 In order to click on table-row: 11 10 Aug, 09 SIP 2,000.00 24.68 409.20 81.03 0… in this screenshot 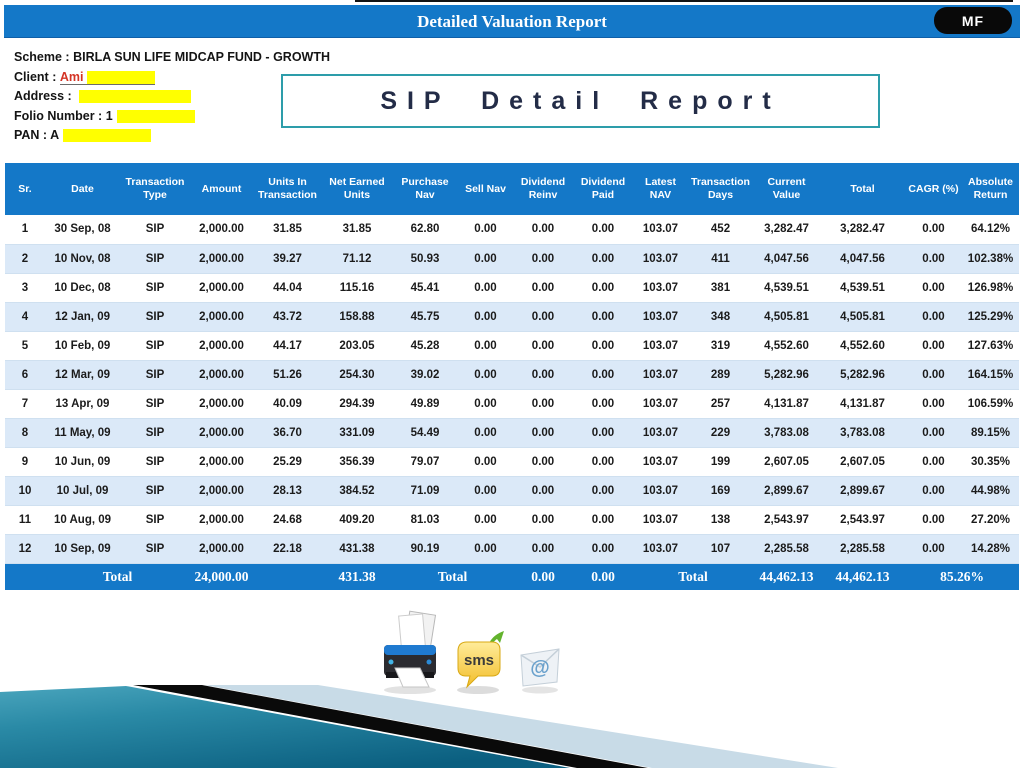, I will do `click(512, 519)`.